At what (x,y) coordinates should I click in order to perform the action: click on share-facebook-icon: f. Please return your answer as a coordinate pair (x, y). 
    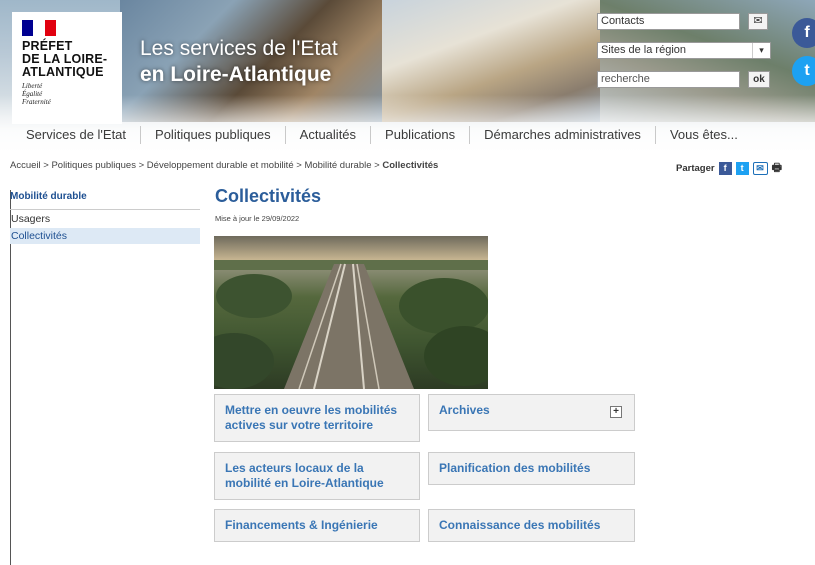
    Looking at the image, I should click on (725, 168).